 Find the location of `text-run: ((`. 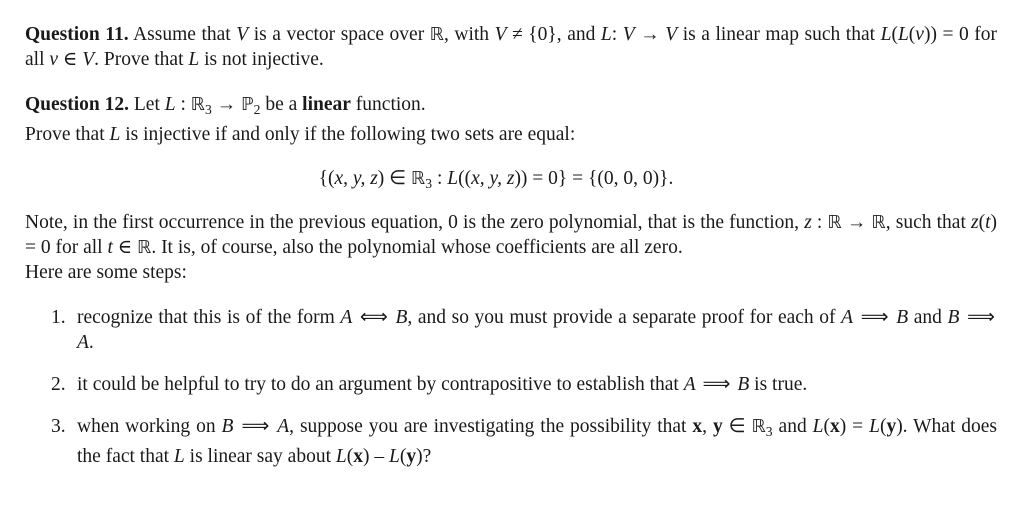

text-run: (( is located at coordinates (465, 179).